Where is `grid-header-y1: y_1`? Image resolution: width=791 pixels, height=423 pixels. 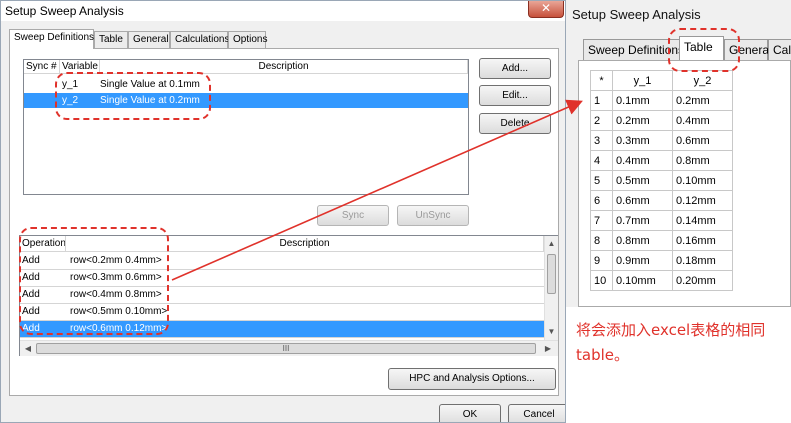 grid-header-y1: y_1 is located at coordinates (642, 80).